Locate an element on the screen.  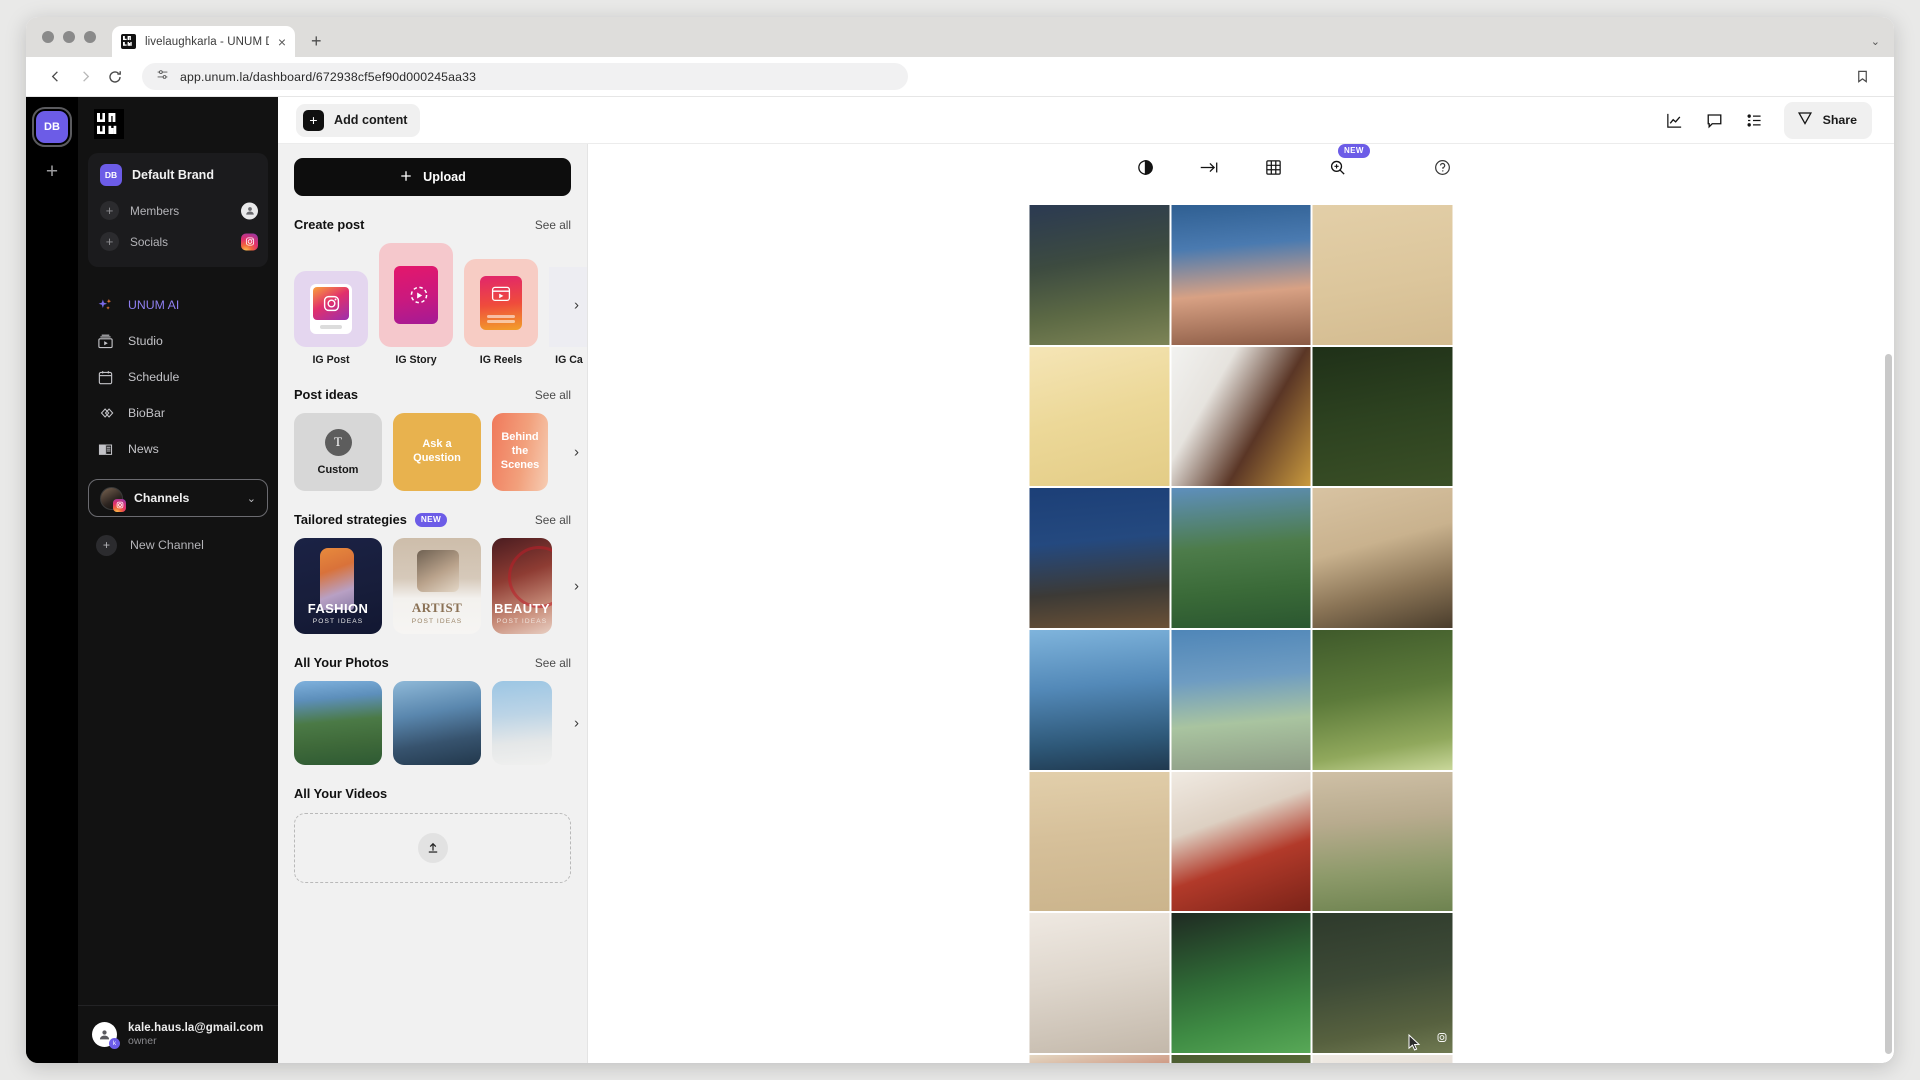
minimize-window-dot is located at coordinates (69, 37).